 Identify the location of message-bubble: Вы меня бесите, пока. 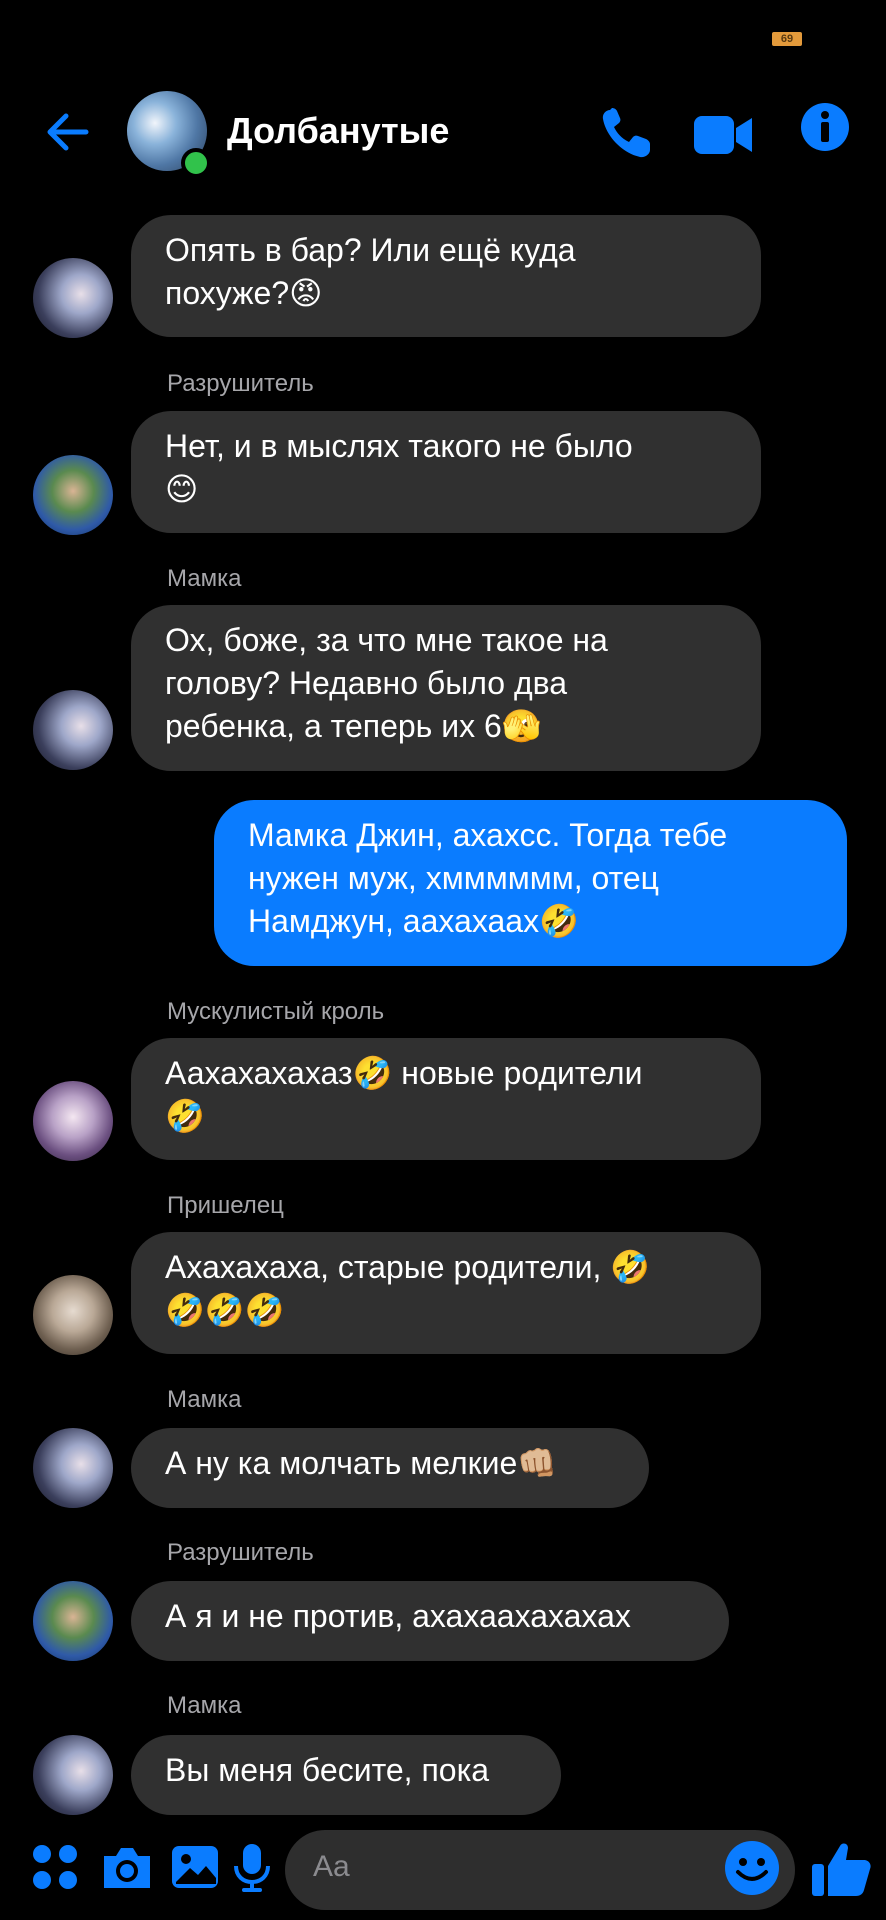
(346, 1775).